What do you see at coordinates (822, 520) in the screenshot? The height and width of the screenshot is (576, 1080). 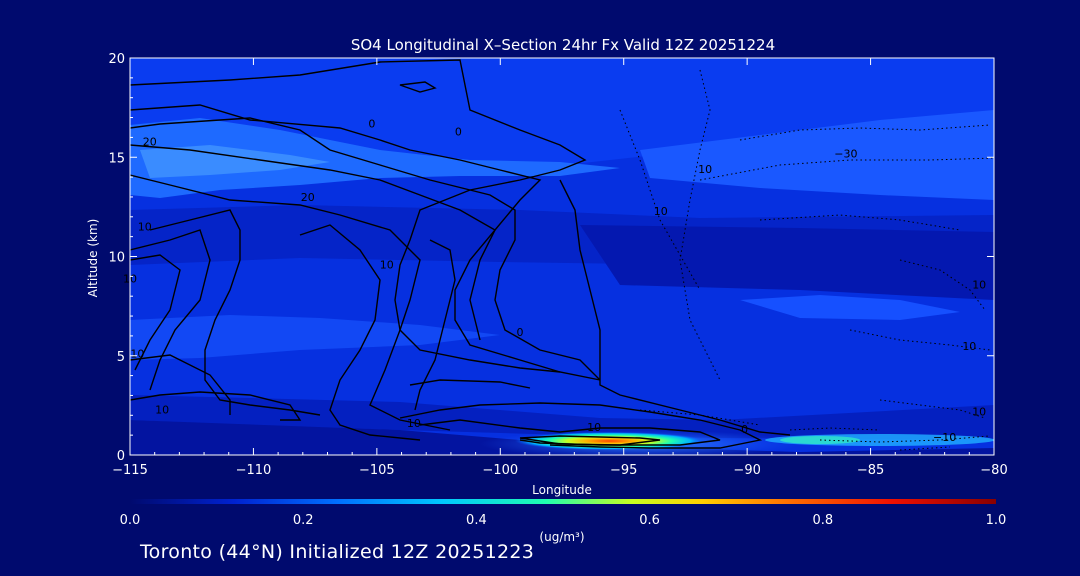 I see `colorbar-tick-label: 0.8` at bounding box center [822, 520].